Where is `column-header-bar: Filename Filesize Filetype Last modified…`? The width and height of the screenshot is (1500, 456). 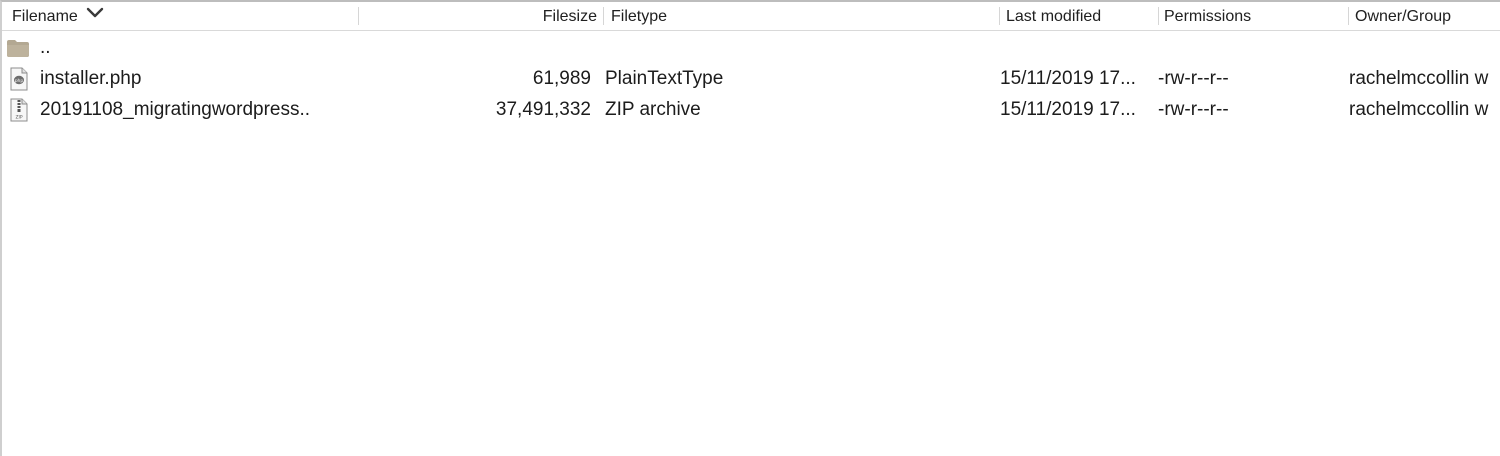
column-header-bar: Filename Filesize Filetype Last modified… is located at coordinates (751, 16).